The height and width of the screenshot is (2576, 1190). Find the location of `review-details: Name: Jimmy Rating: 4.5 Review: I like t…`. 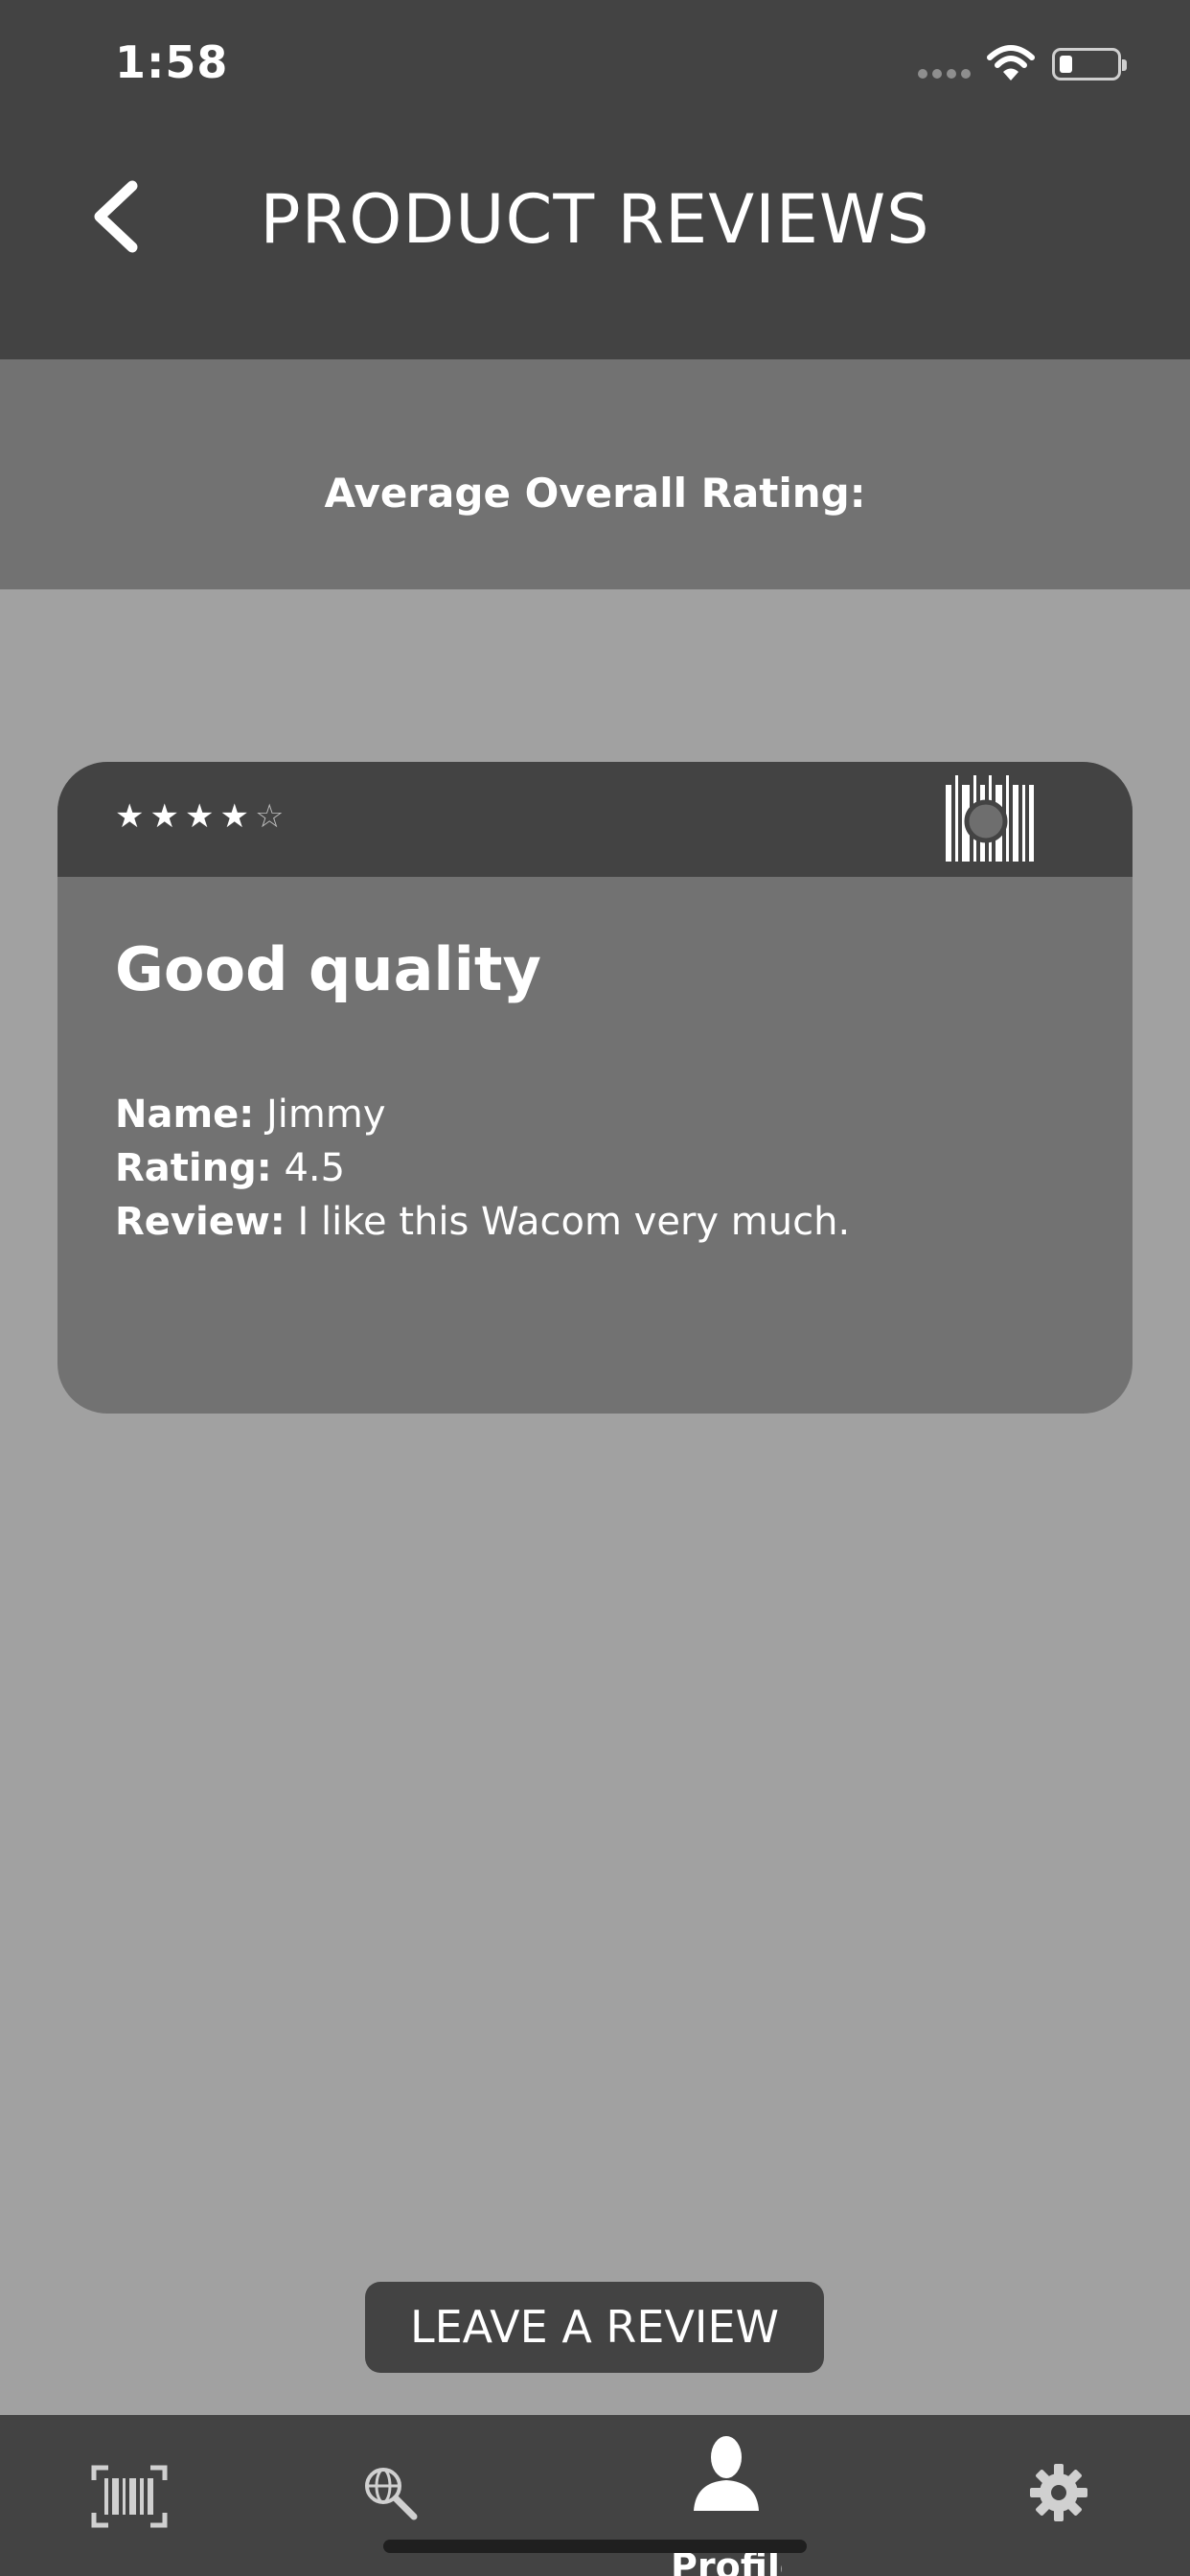

review-details: Name: Jimmy Rating: 4.5 Review: I like t… is located at coordinates (483, 1168).